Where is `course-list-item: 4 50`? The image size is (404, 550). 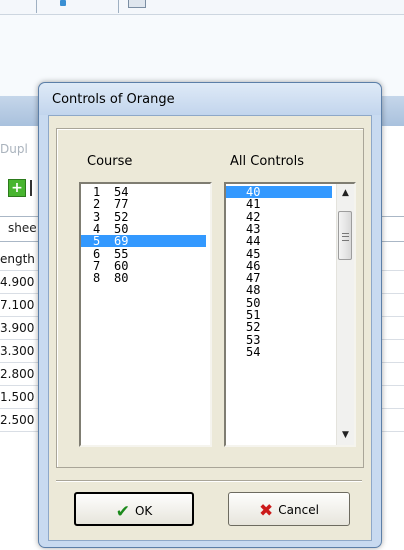
course-list-item: 4 50 is located at coordinates (143, 229).